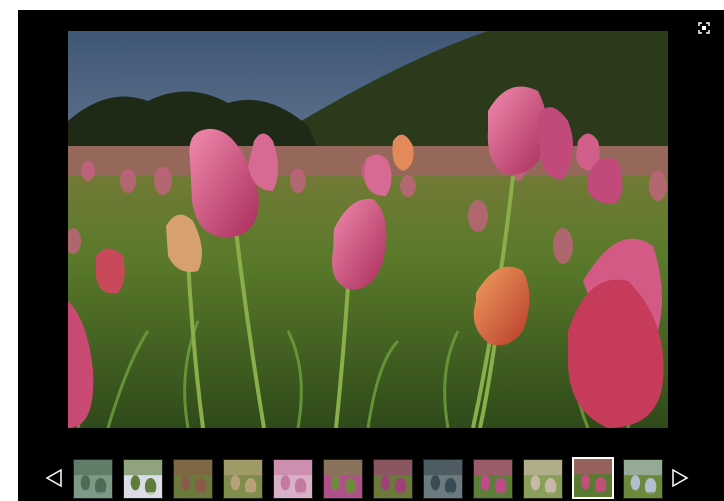 This screenshot has width=724, height=501. I want to click on thumbnail-cabbage-rows, so click(93, 479).